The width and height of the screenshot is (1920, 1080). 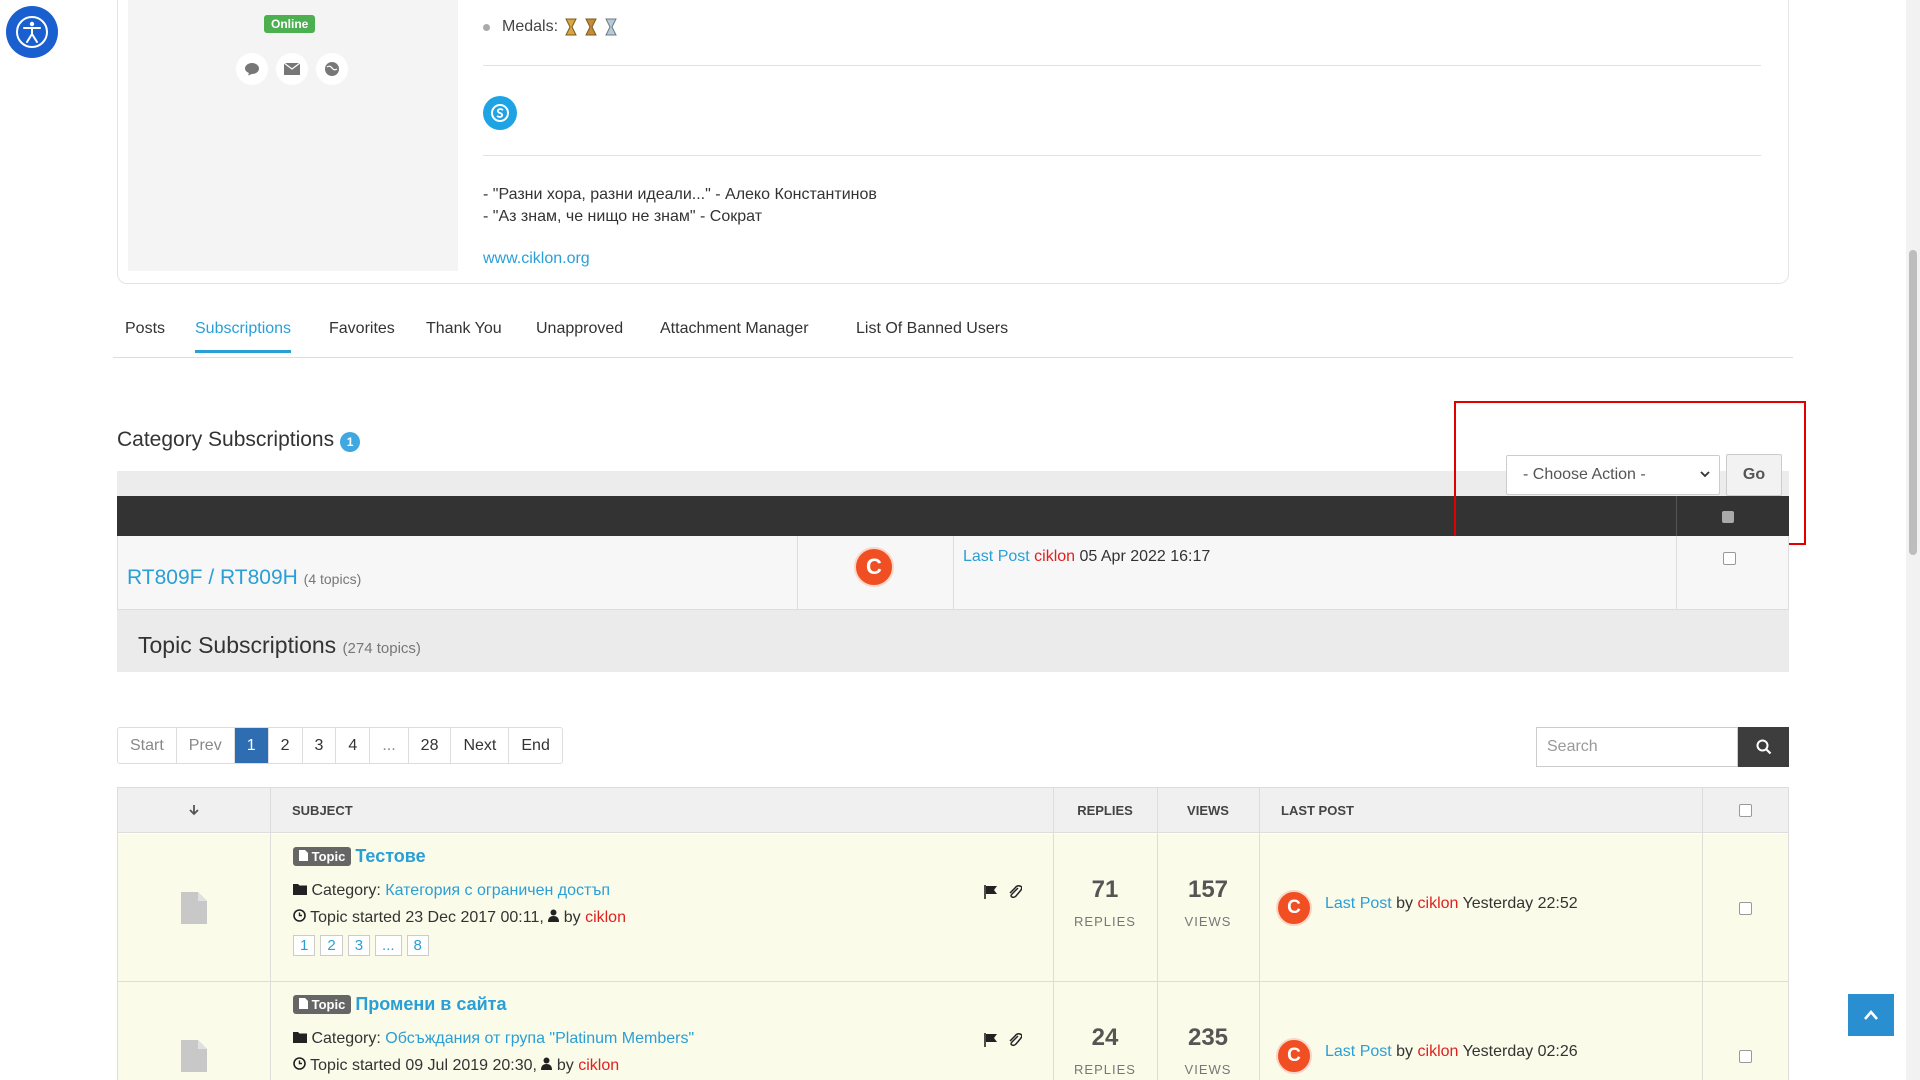 I want to click on page-4: 4, so click(x=353, y=745).